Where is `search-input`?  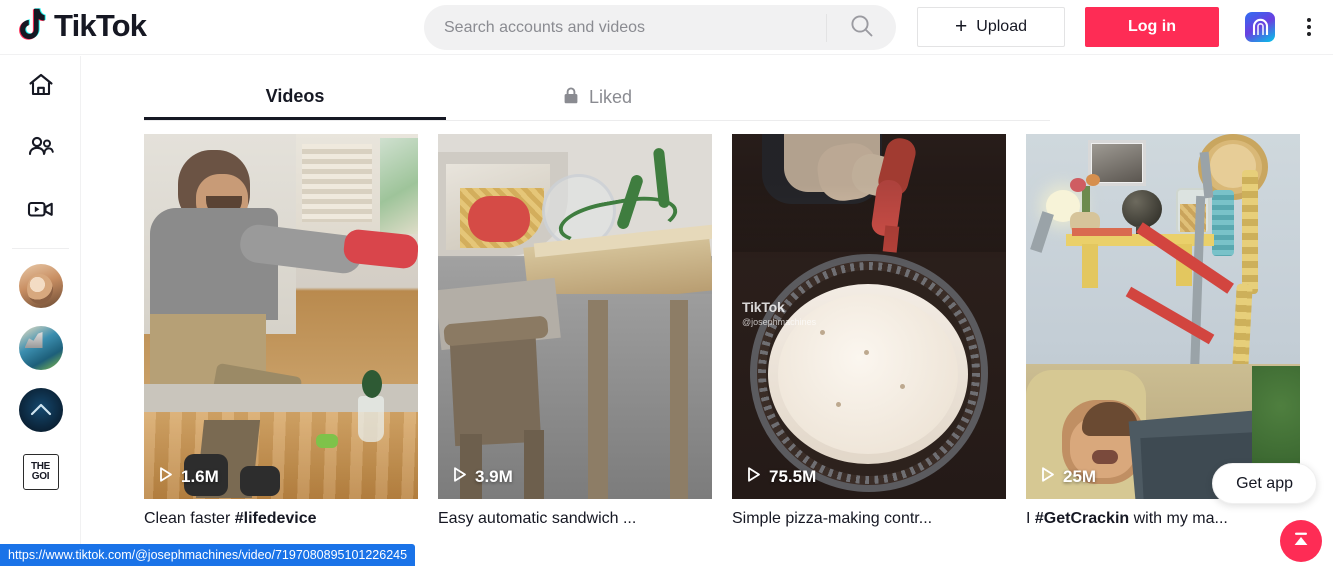 search-input is located at coordinates (624, 27).